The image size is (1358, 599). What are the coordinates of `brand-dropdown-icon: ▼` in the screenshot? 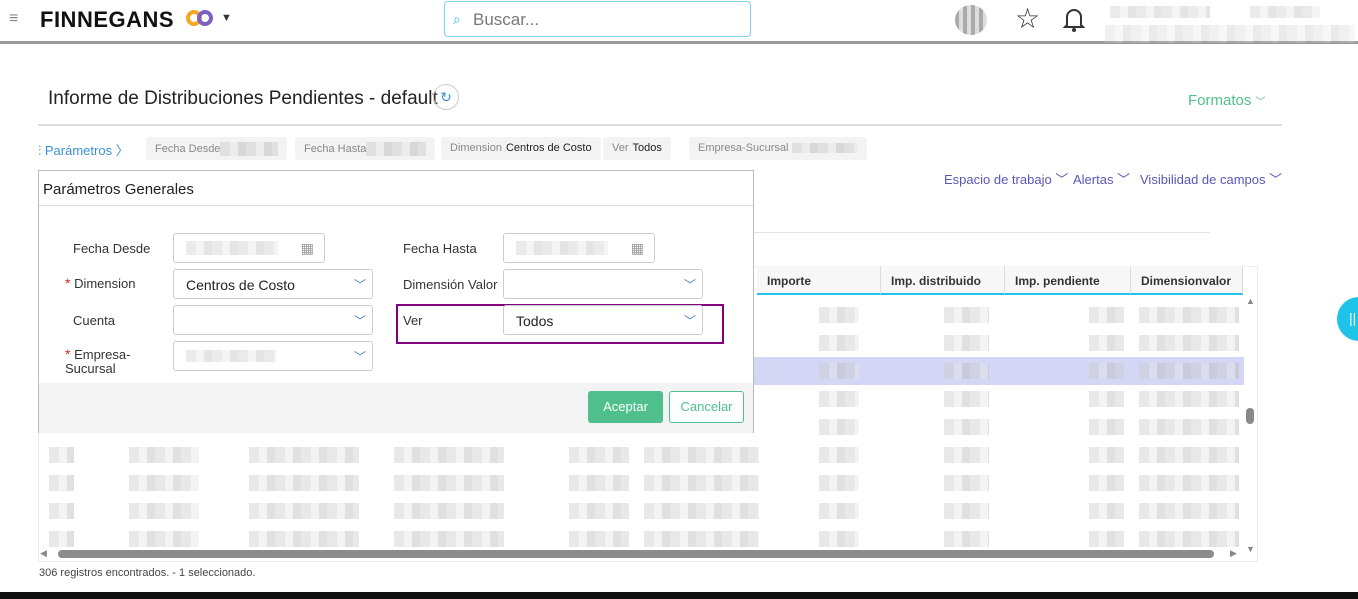 It's located at (226, 18).